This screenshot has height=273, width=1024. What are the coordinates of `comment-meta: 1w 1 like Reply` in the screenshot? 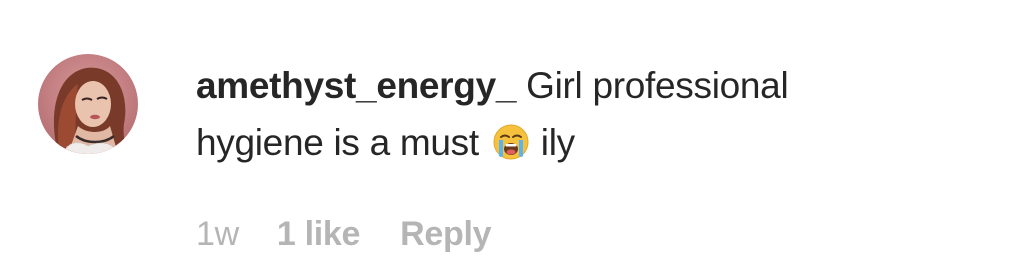 It's located at (344, 234).